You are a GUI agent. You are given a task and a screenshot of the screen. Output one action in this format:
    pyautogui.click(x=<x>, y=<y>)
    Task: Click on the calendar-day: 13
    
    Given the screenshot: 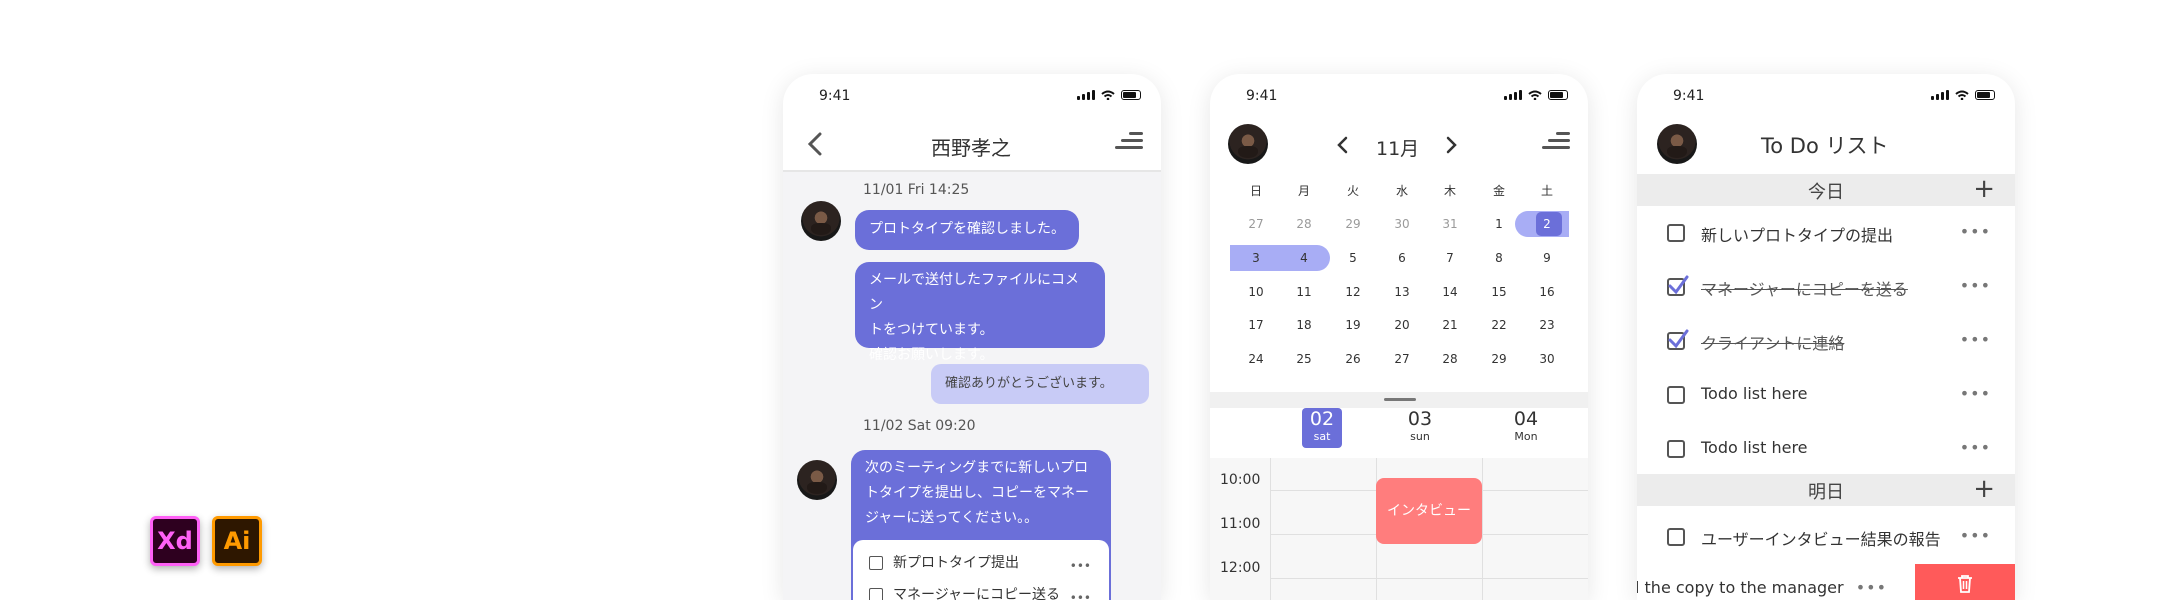 What is the action you would take?
    pyautogui.click(x=1402, y=292)
    